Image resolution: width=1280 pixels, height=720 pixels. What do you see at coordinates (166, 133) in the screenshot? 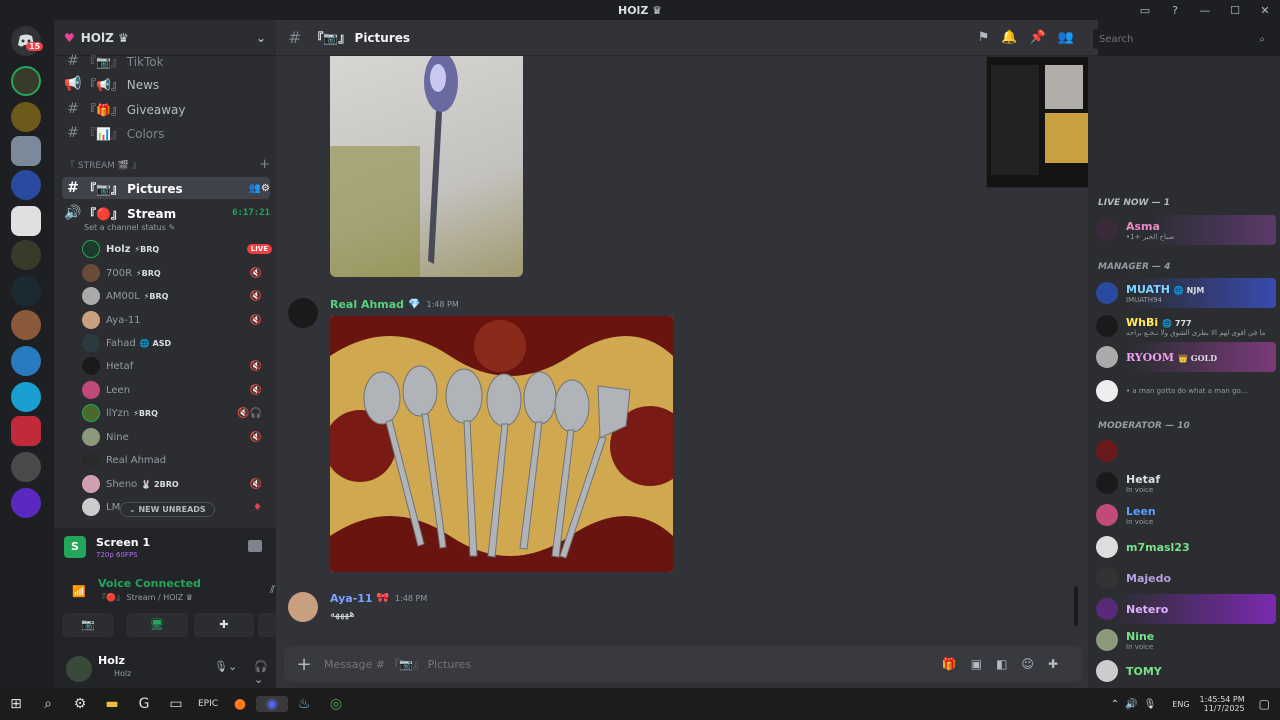
I see `channel-colors: # 『📊』 Colors` at bounding box center [166, 133].